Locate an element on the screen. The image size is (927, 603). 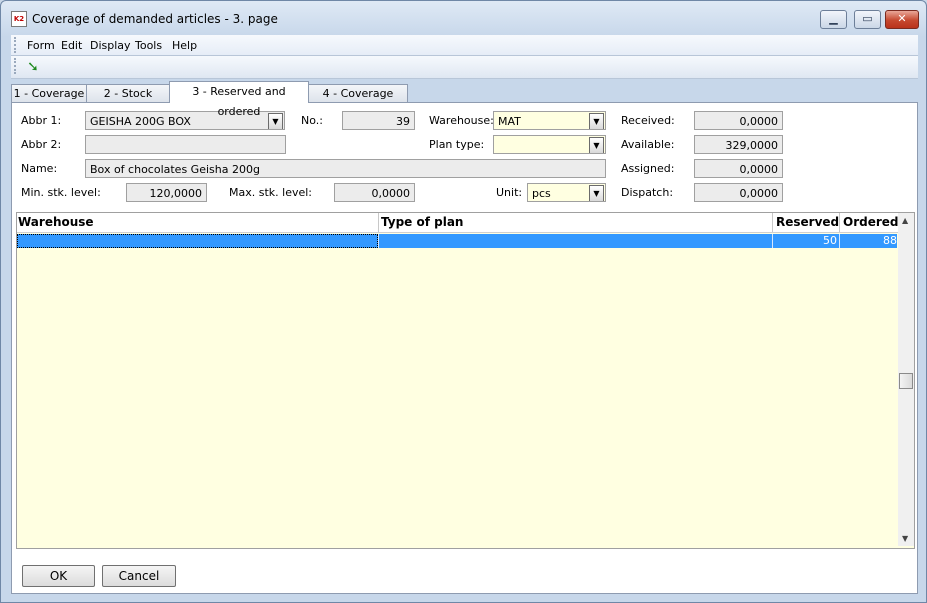
tab-coverage-chart: 4 - Coverage chart is located at coordinates (358, 100).